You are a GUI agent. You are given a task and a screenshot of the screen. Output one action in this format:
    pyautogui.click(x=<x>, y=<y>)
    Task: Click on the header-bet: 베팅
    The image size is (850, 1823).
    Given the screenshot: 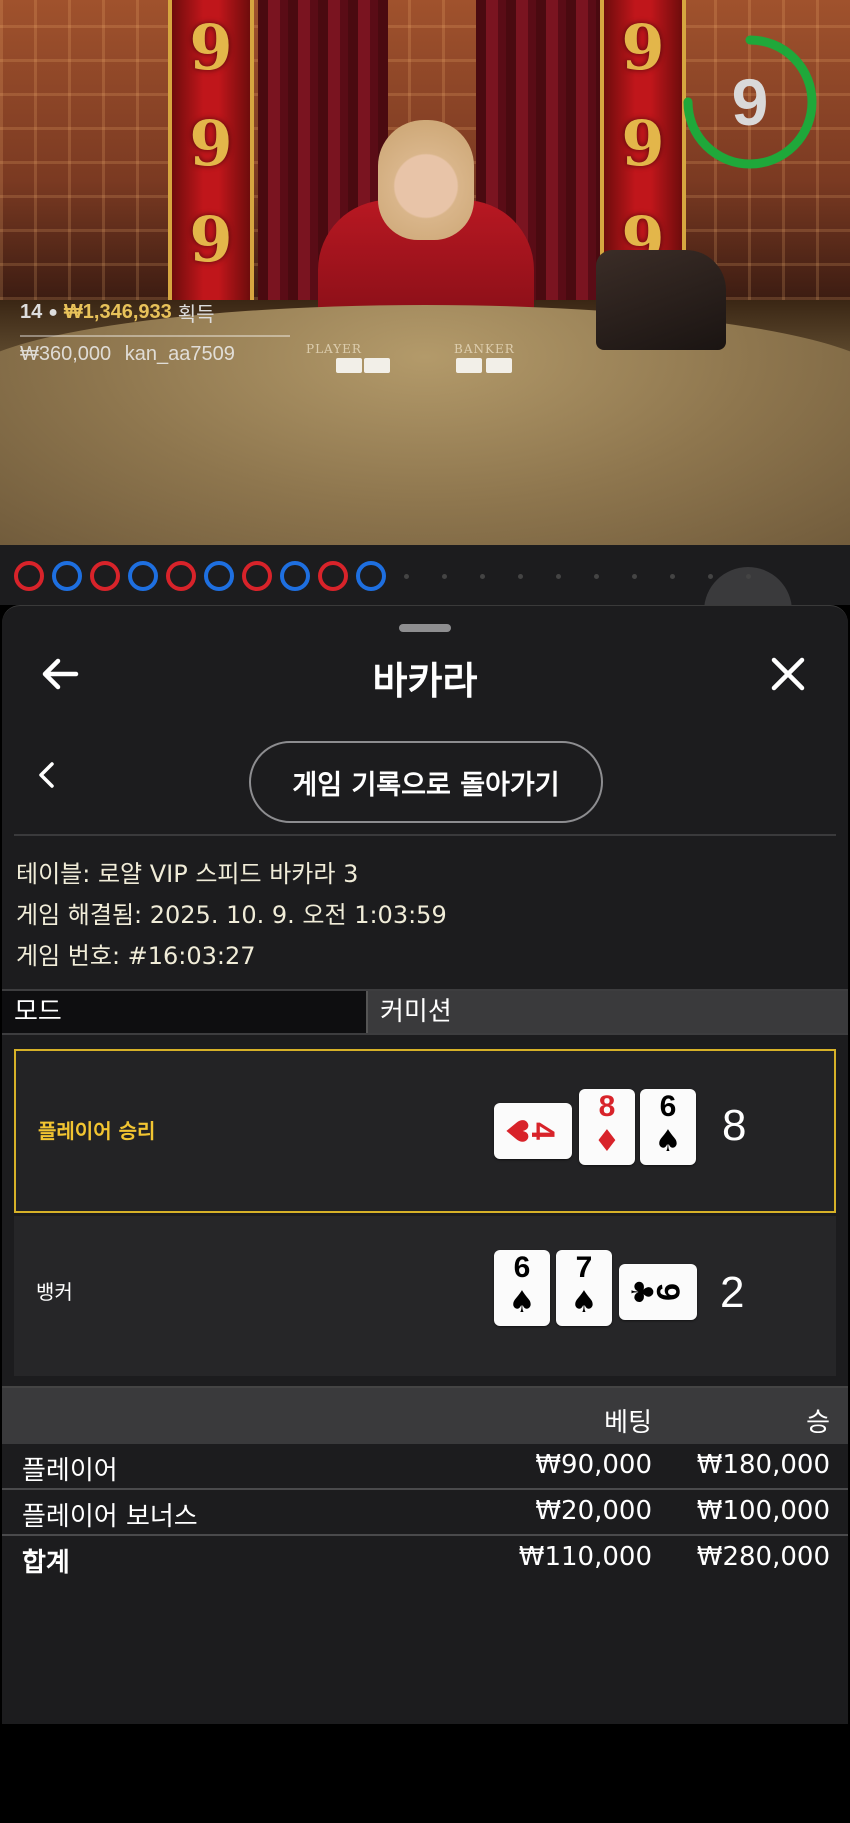 What is the action you would take?
    pyautogui.click(x=628, y=1423)
    